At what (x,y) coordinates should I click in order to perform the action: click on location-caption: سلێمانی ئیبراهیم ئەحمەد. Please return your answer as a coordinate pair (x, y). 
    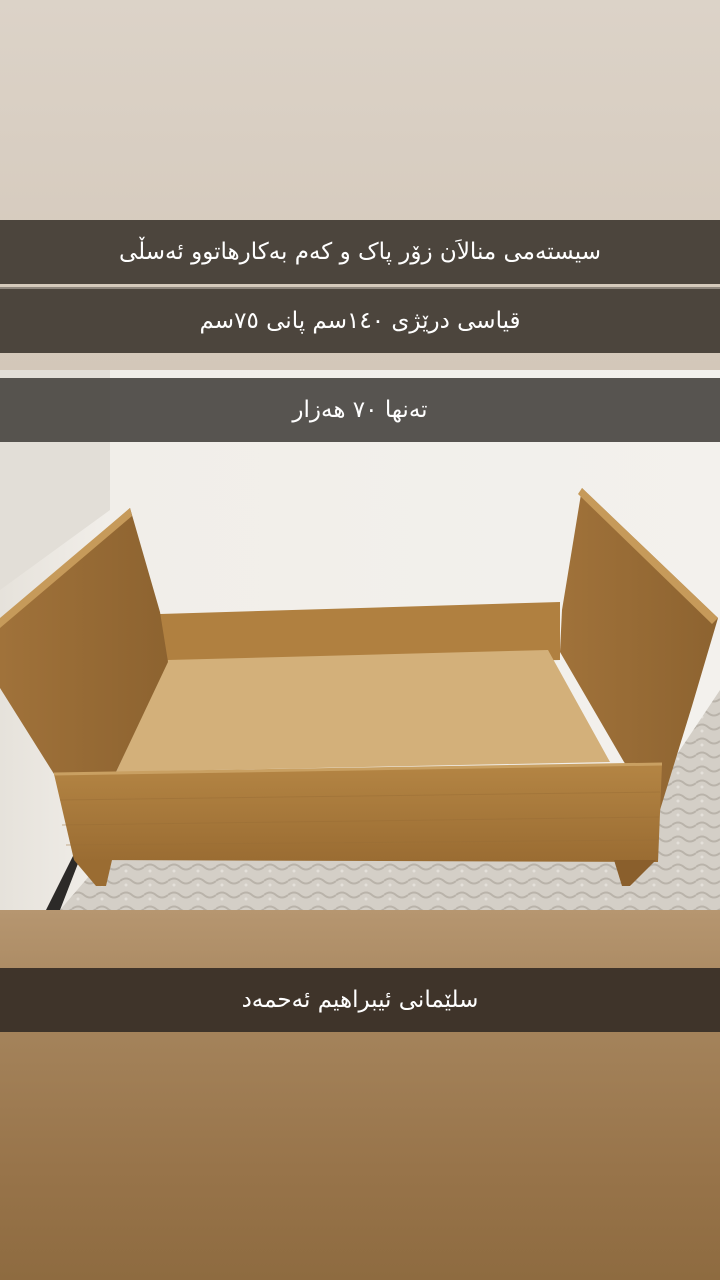
    Looking at the image, I should click on (360, 1000).